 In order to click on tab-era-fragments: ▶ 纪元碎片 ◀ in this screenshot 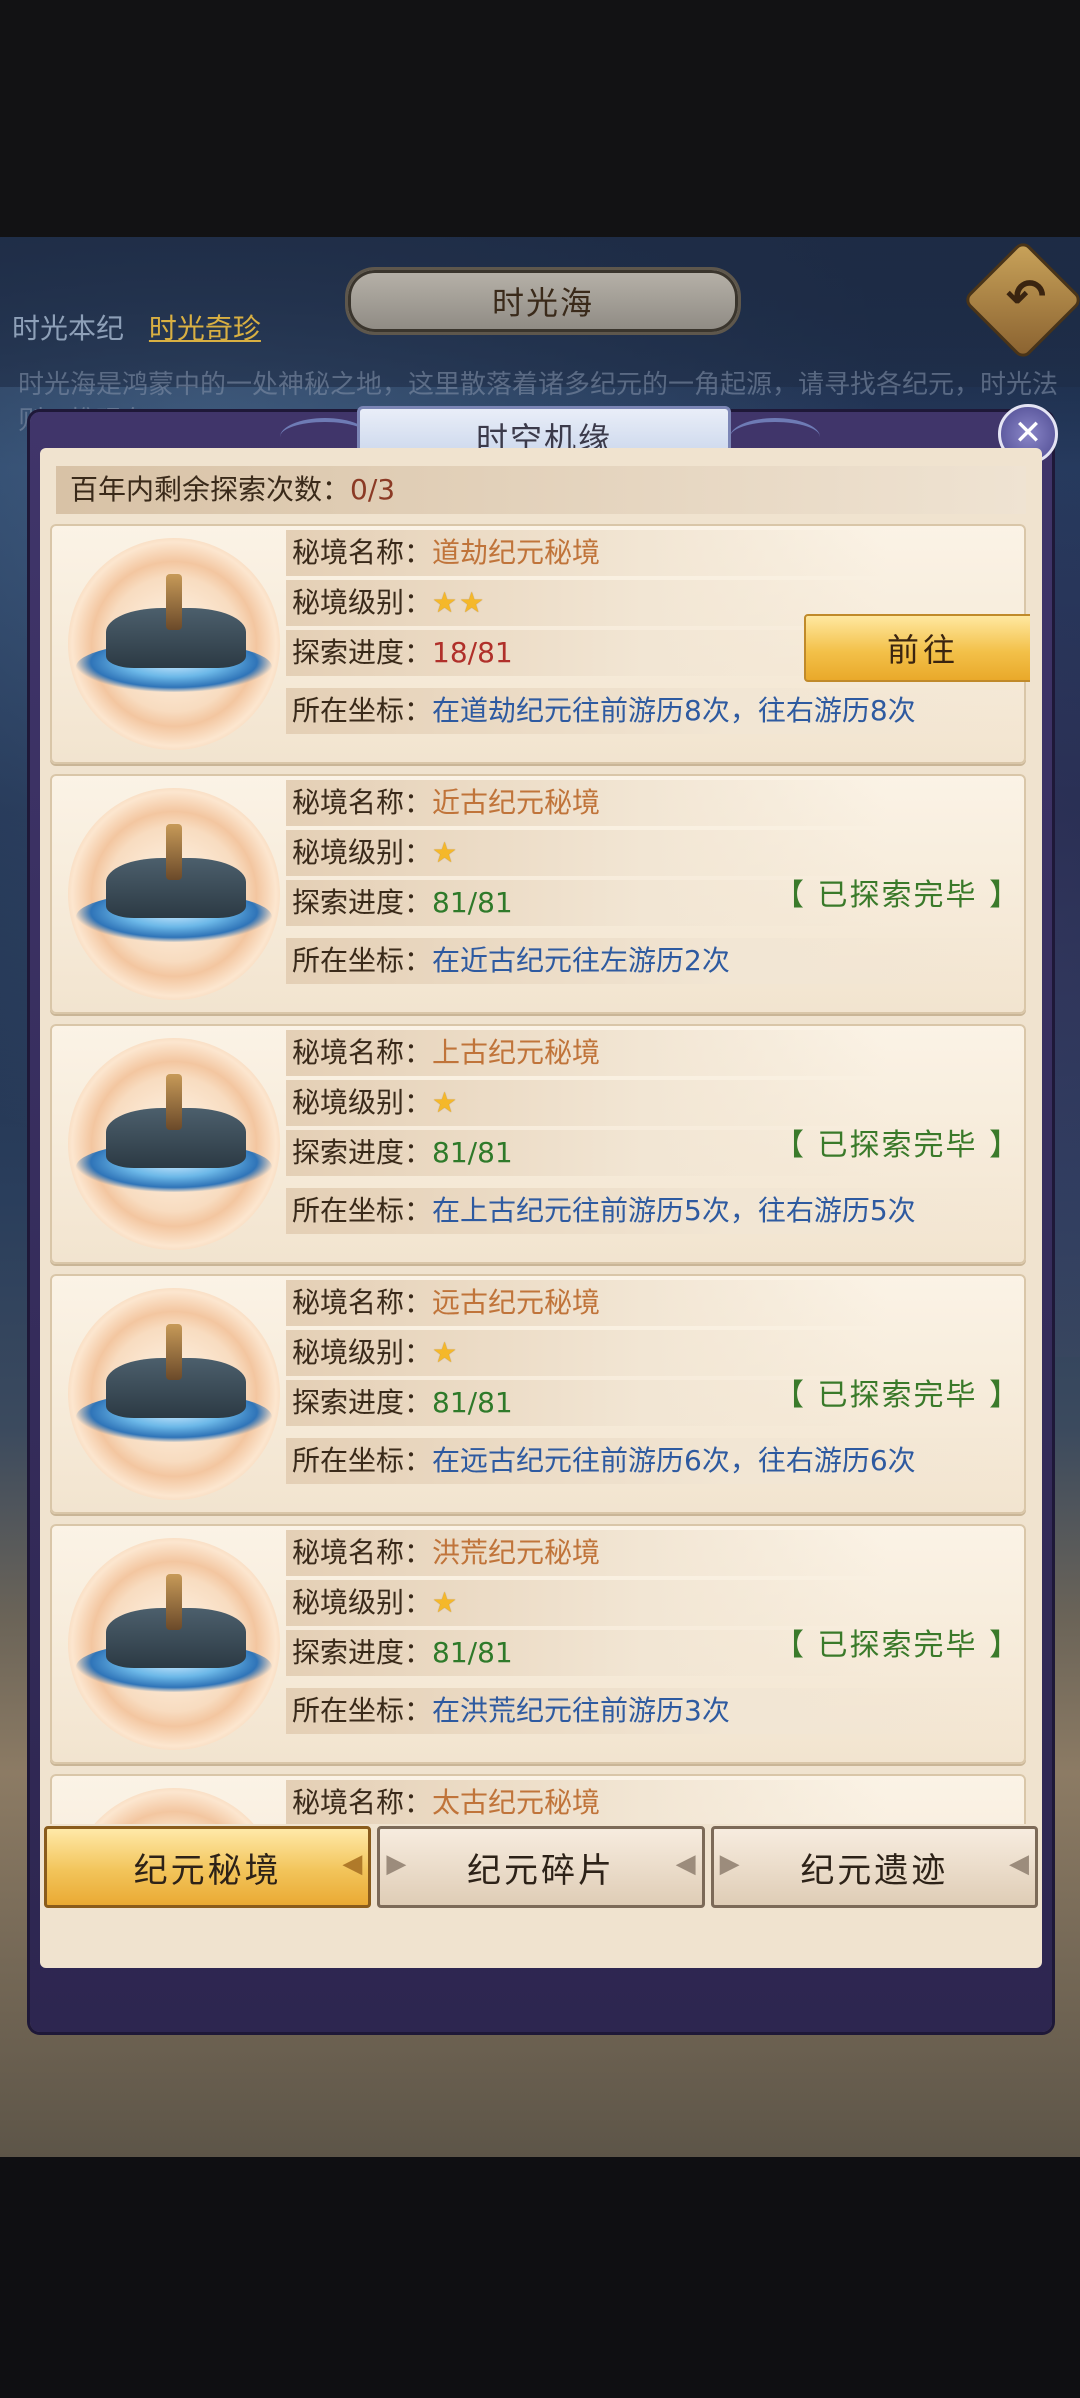, I will do `click(541, 1867)`.